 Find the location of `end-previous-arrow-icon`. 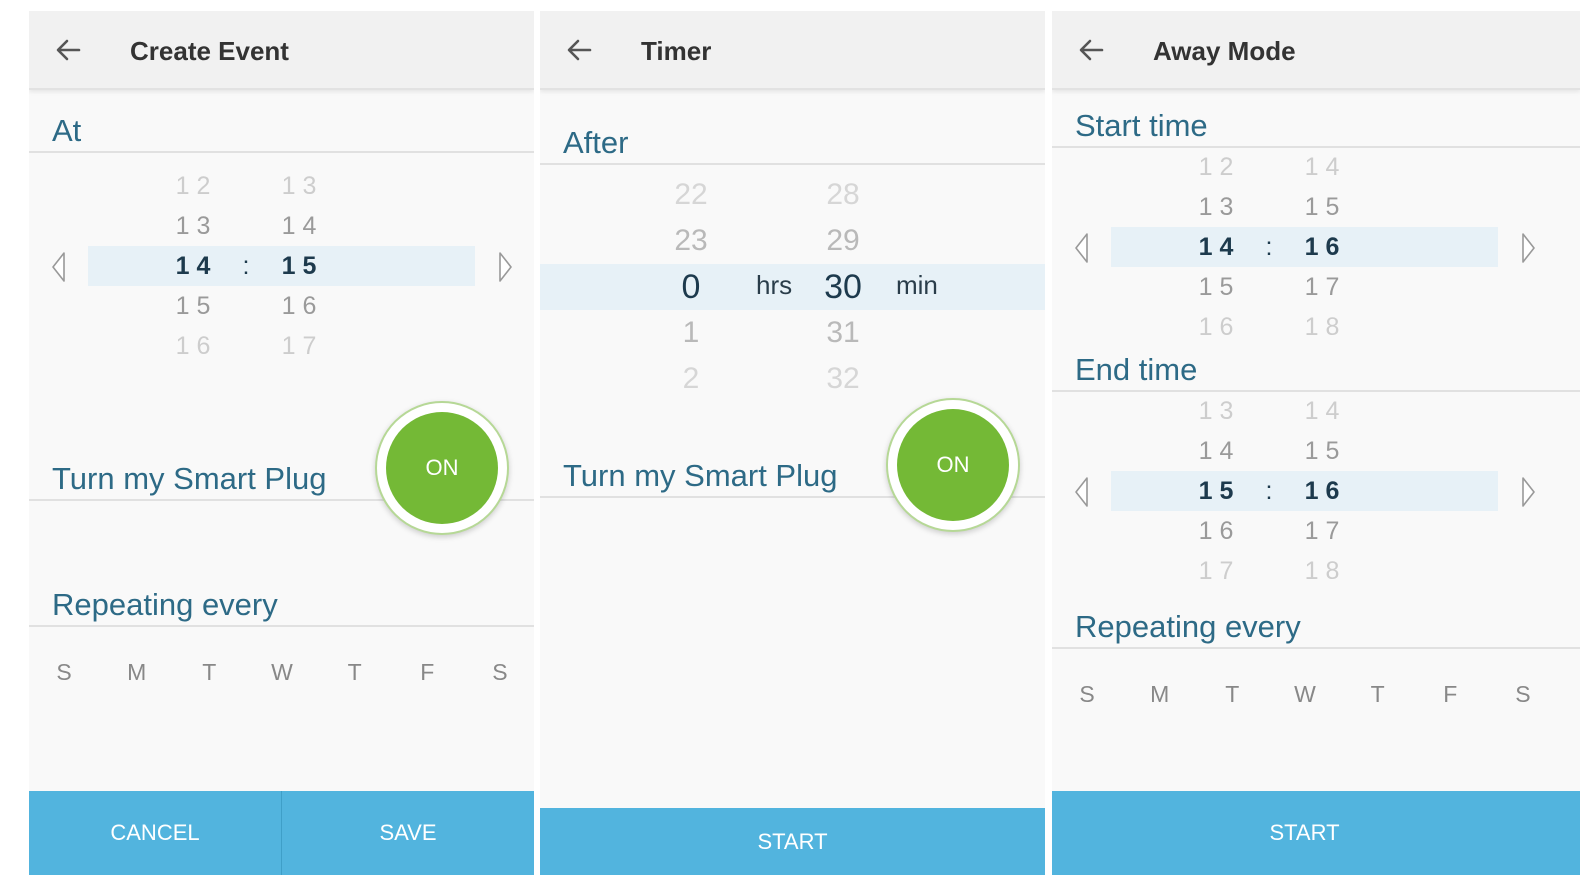

end-previous-arrow-icon is located at coordinates (1082, 492).